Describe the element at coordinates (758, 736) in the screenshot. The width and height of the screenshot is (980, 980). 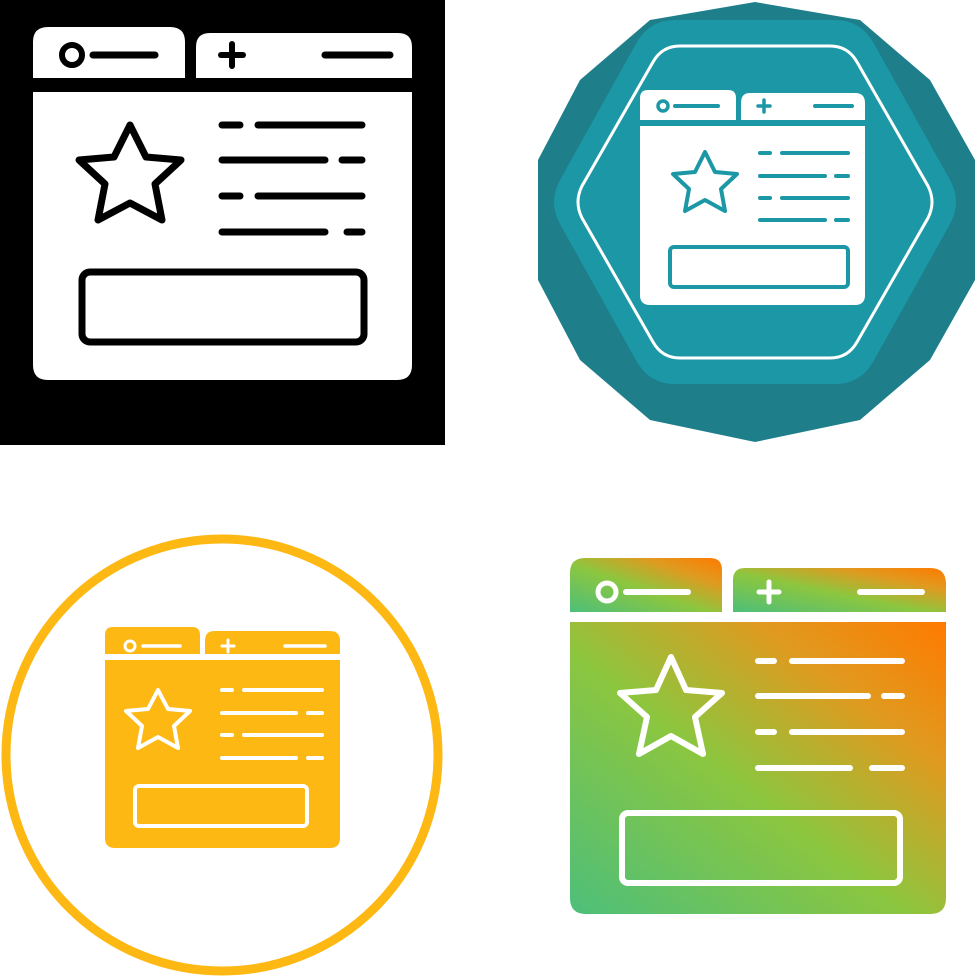
I see `web-browser-star-icon` at that location.